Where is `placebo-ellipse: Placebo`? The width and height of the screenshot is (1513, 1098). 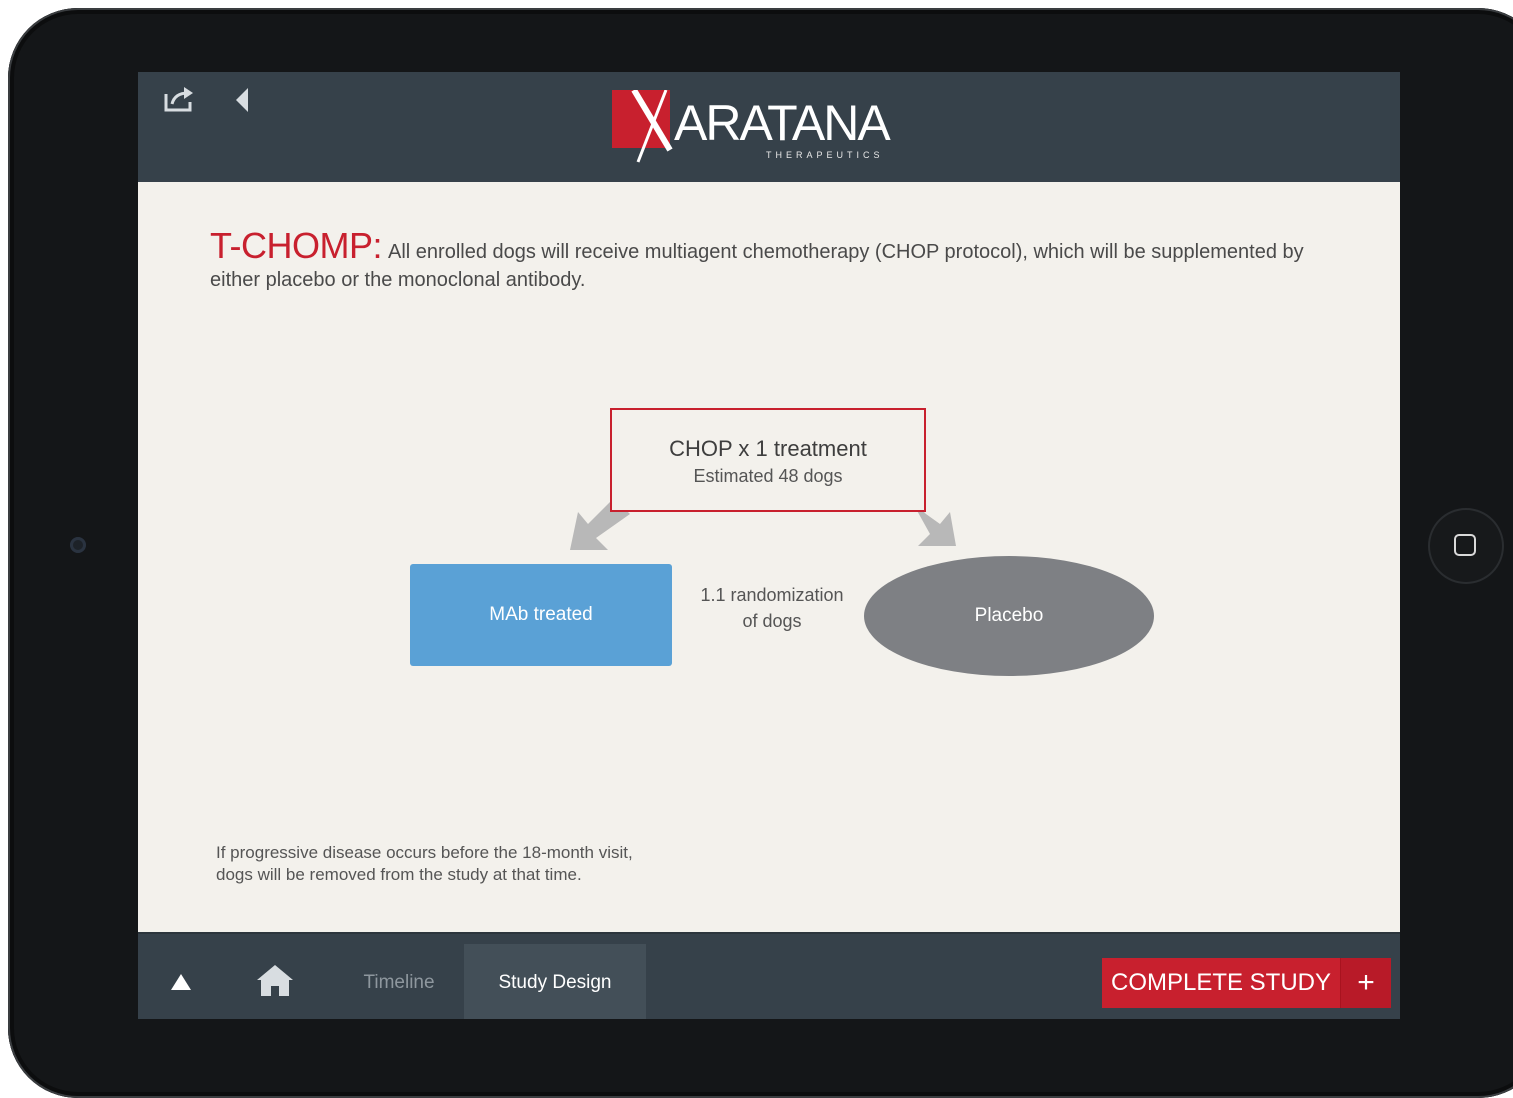
placebo-ellipse: Placebo is located at coordinates (1009, 616).